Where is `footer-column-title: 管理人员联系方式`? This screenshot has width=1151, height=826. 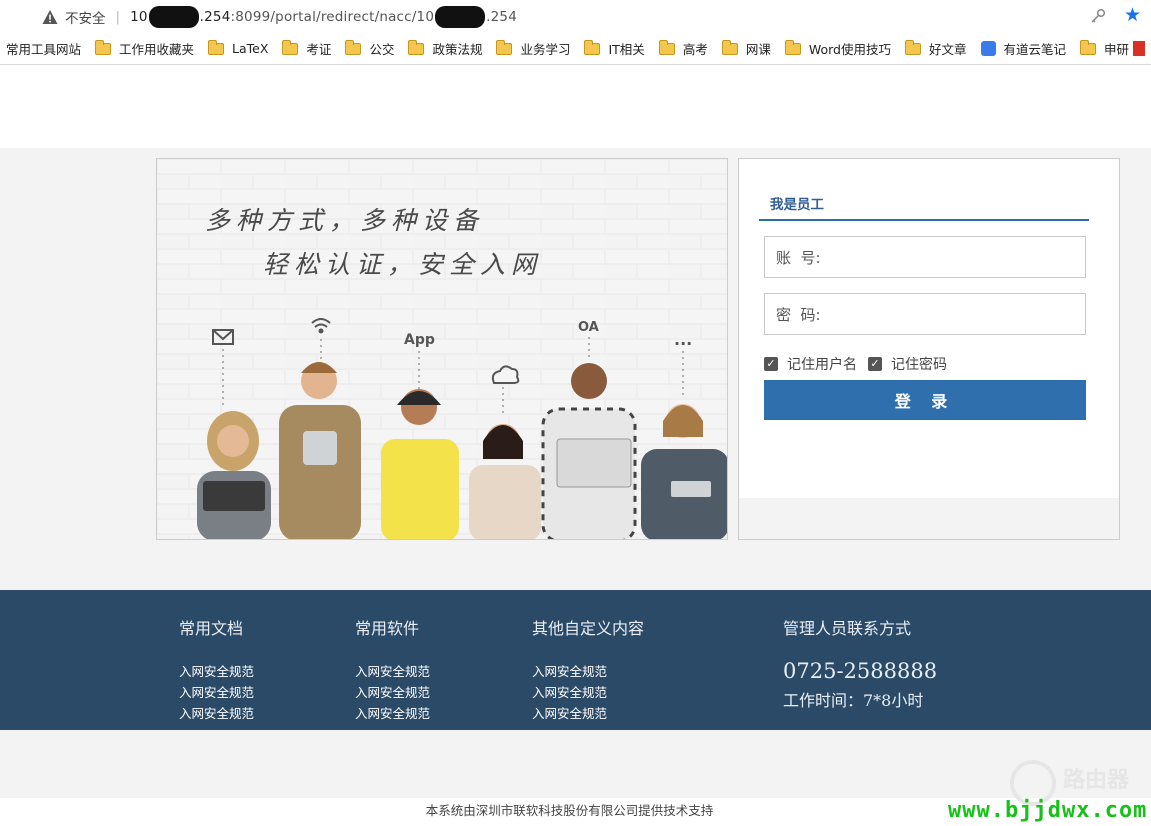 footer-column-title: 管理人员联系方式 is located at coordinates (847, 628).